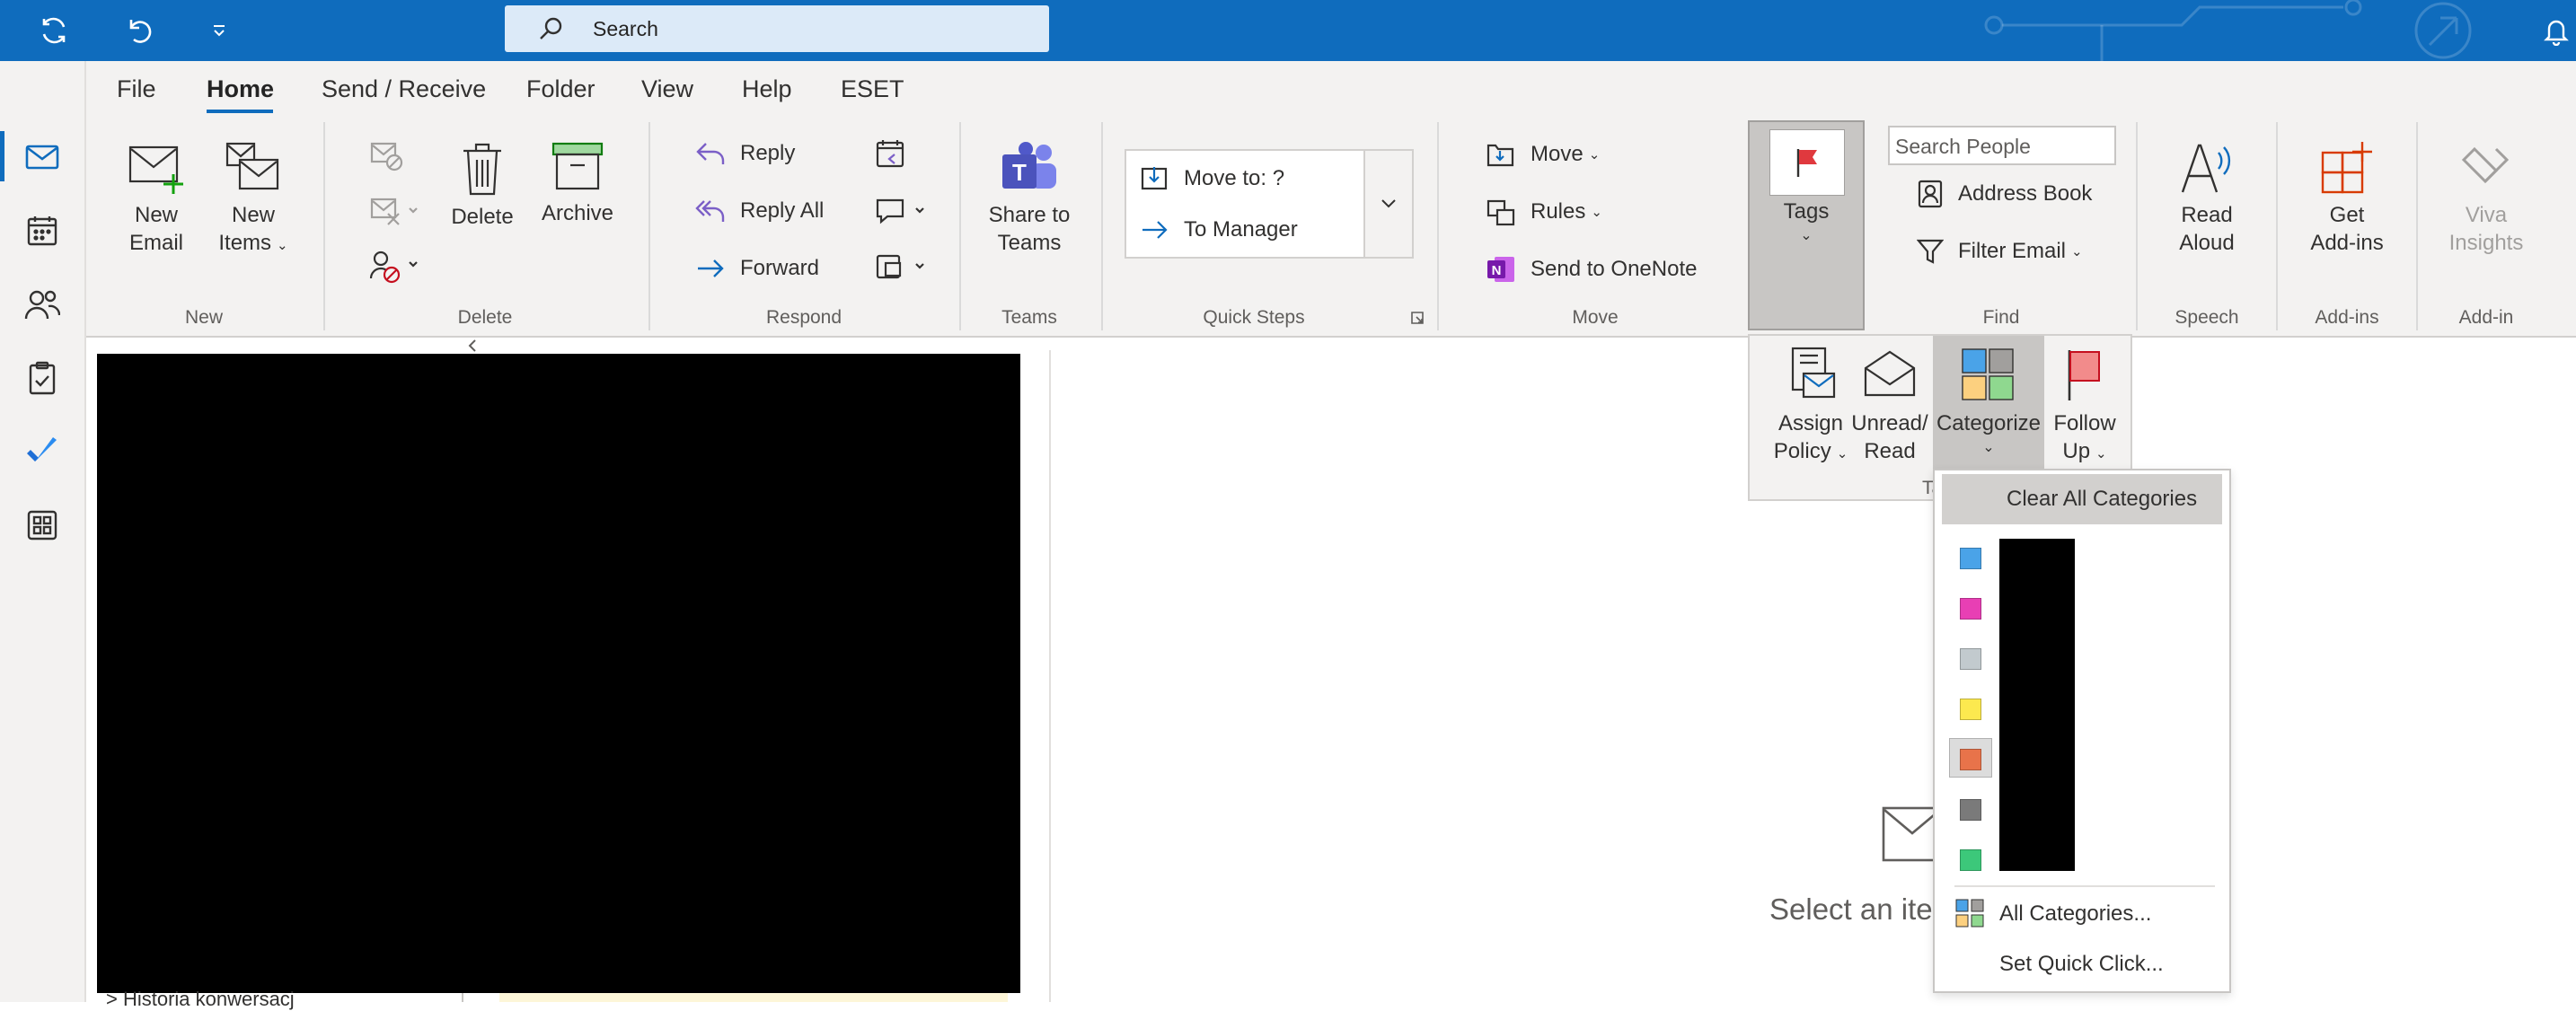  Describe the element at coordinates (42, 525) in the screenshot. I see `apps-icon` at that location.